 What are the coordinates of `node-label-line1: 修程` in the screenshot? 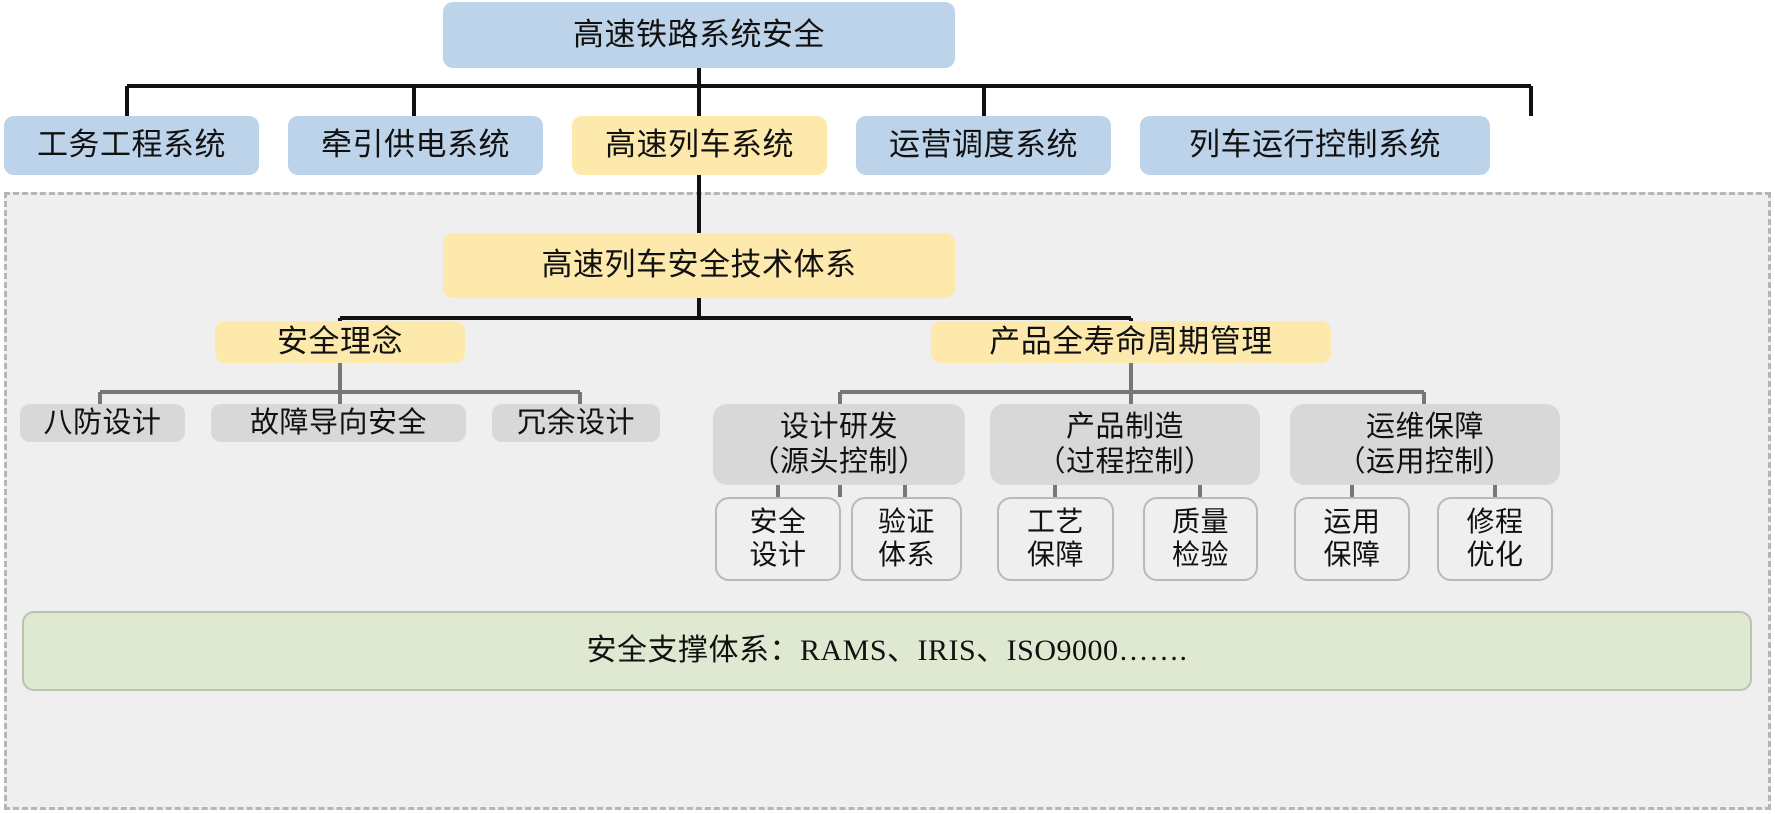 It's located at (1495, 522).